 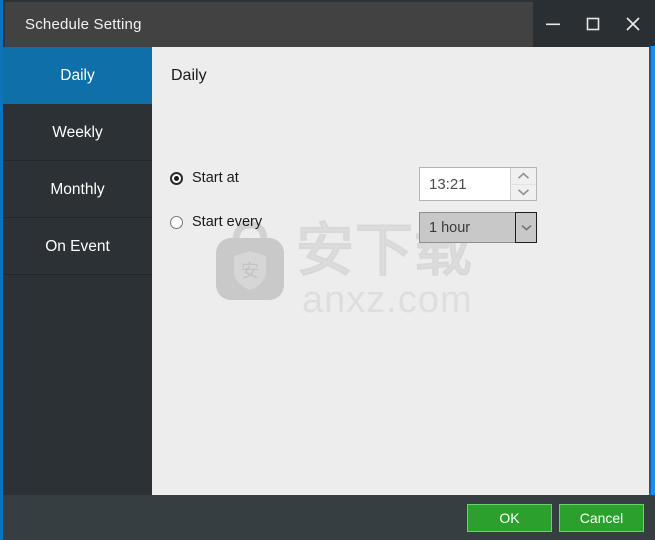 What do you see at coordinates (450, 227) in the screenshot?
I see `interval-value: 1 hour` at bounding box center [450, 227].